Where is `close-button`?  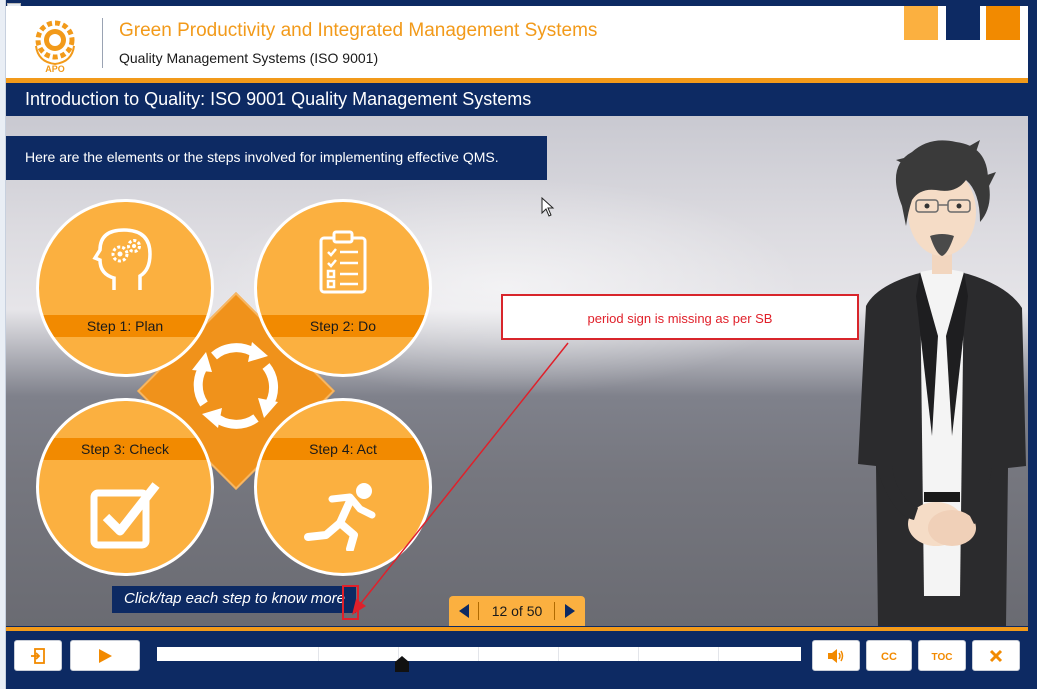 close-button is located at coordinates (996, 655).